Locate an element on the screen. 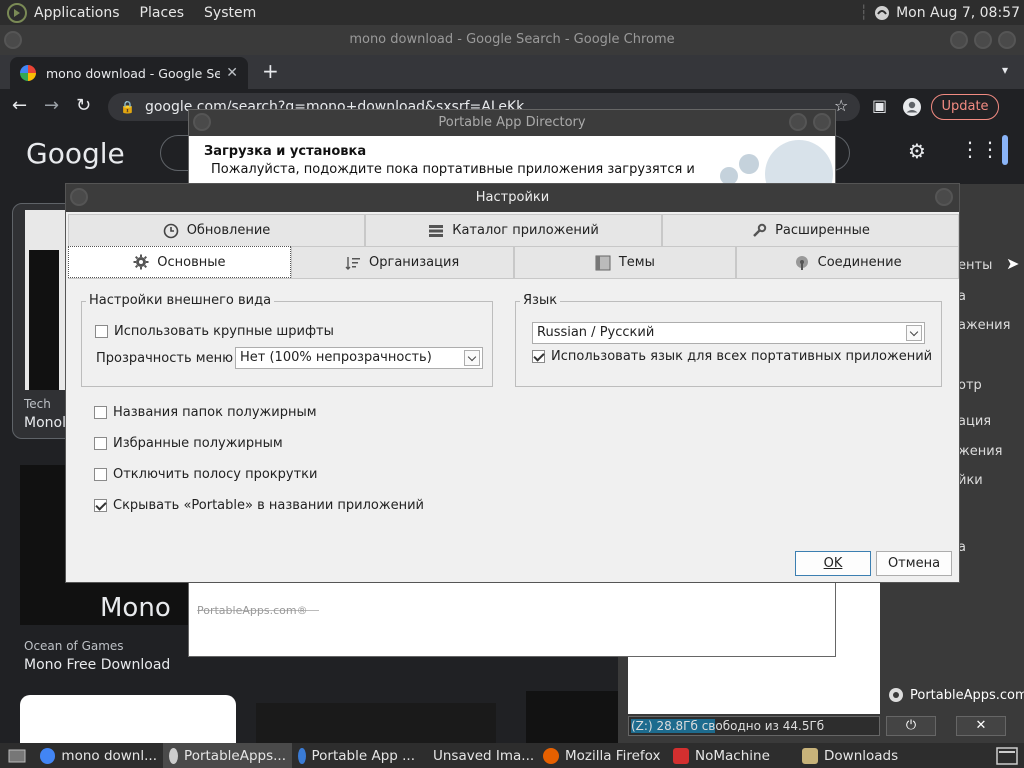  menu-explore: отр is located at coordinates (970, 385).